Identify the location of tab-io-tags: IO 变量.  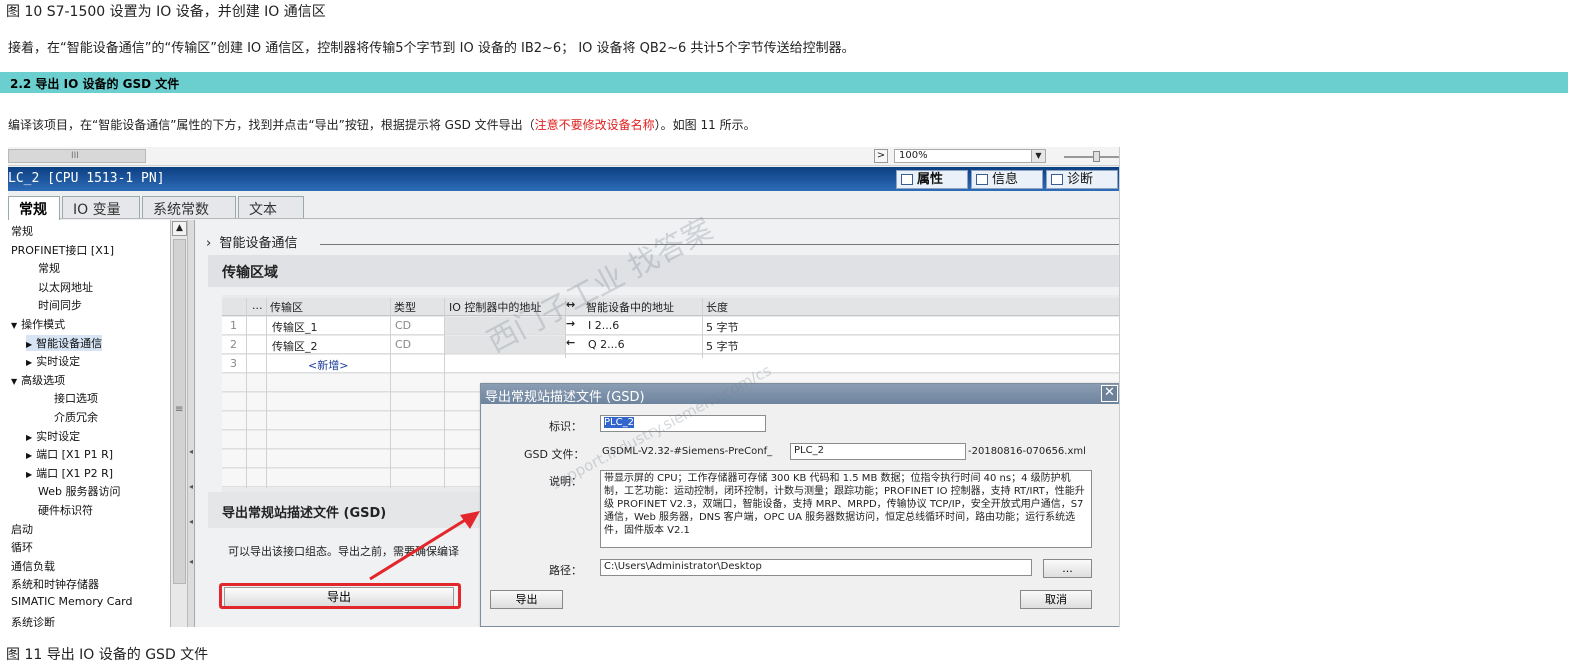
(101, 207).